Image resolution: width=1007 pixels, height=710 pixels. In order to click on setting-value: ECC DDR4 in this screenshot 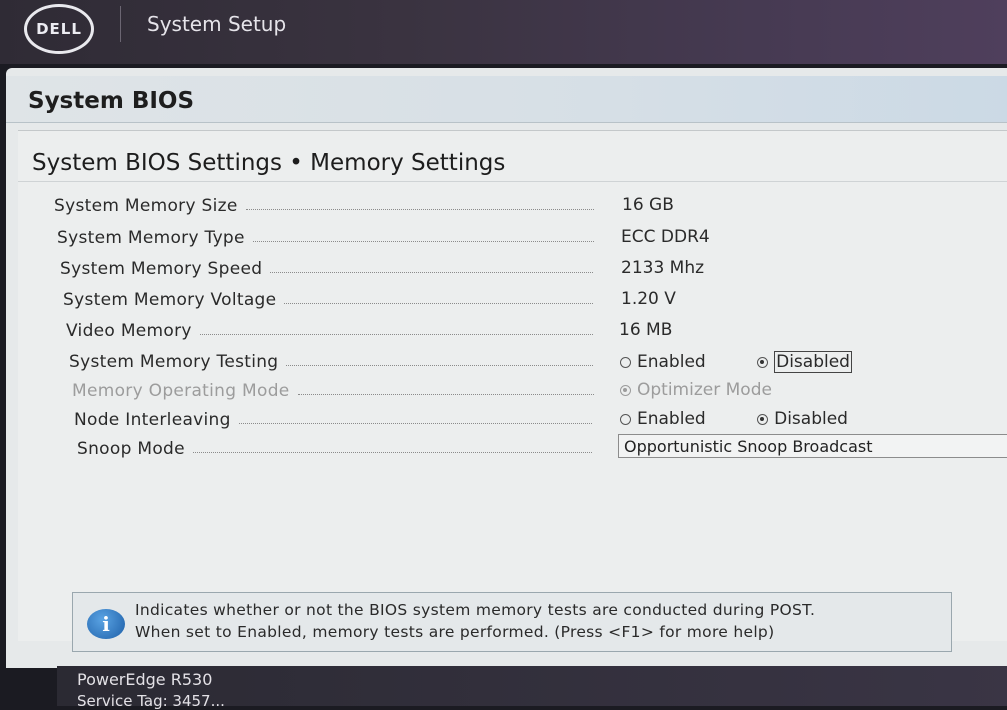, I will do `click(665, 237)`.